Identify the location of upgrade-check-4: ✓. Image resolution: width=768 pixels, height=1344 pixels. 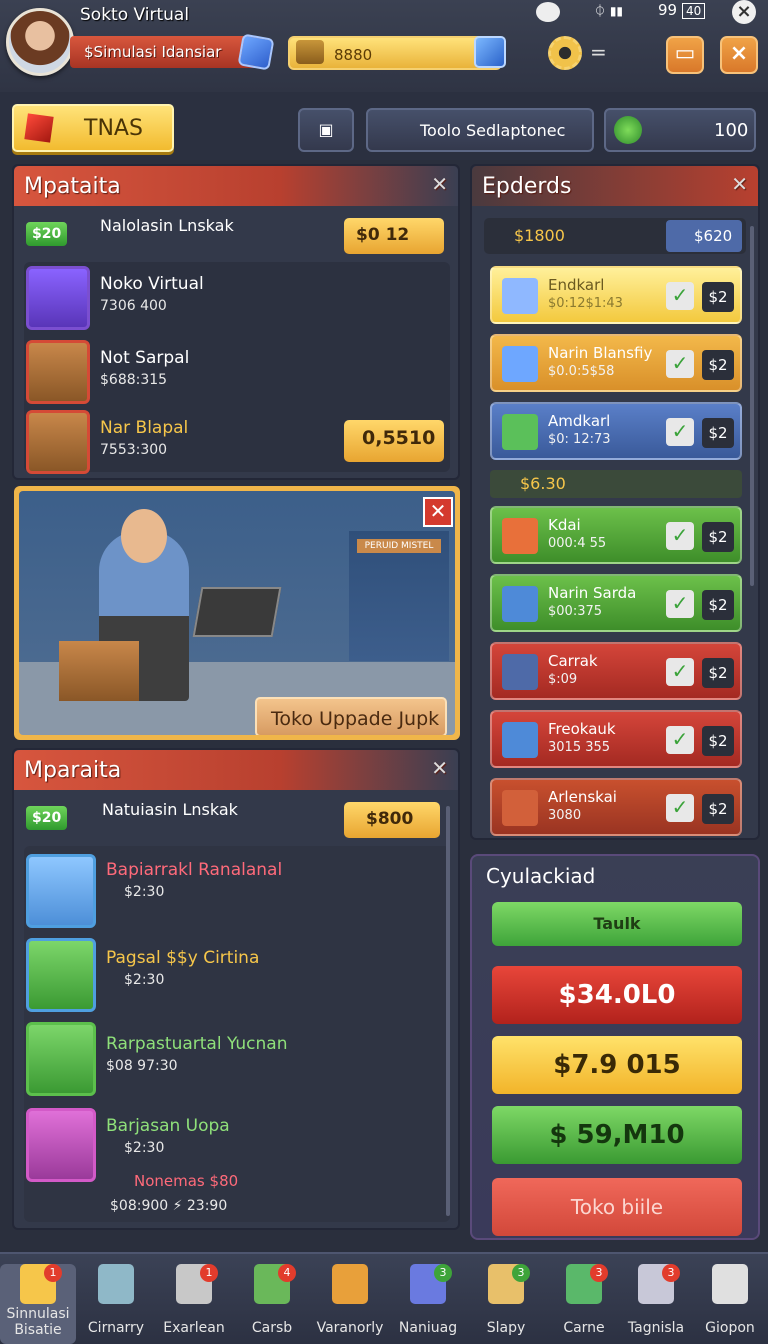
(680, 536).